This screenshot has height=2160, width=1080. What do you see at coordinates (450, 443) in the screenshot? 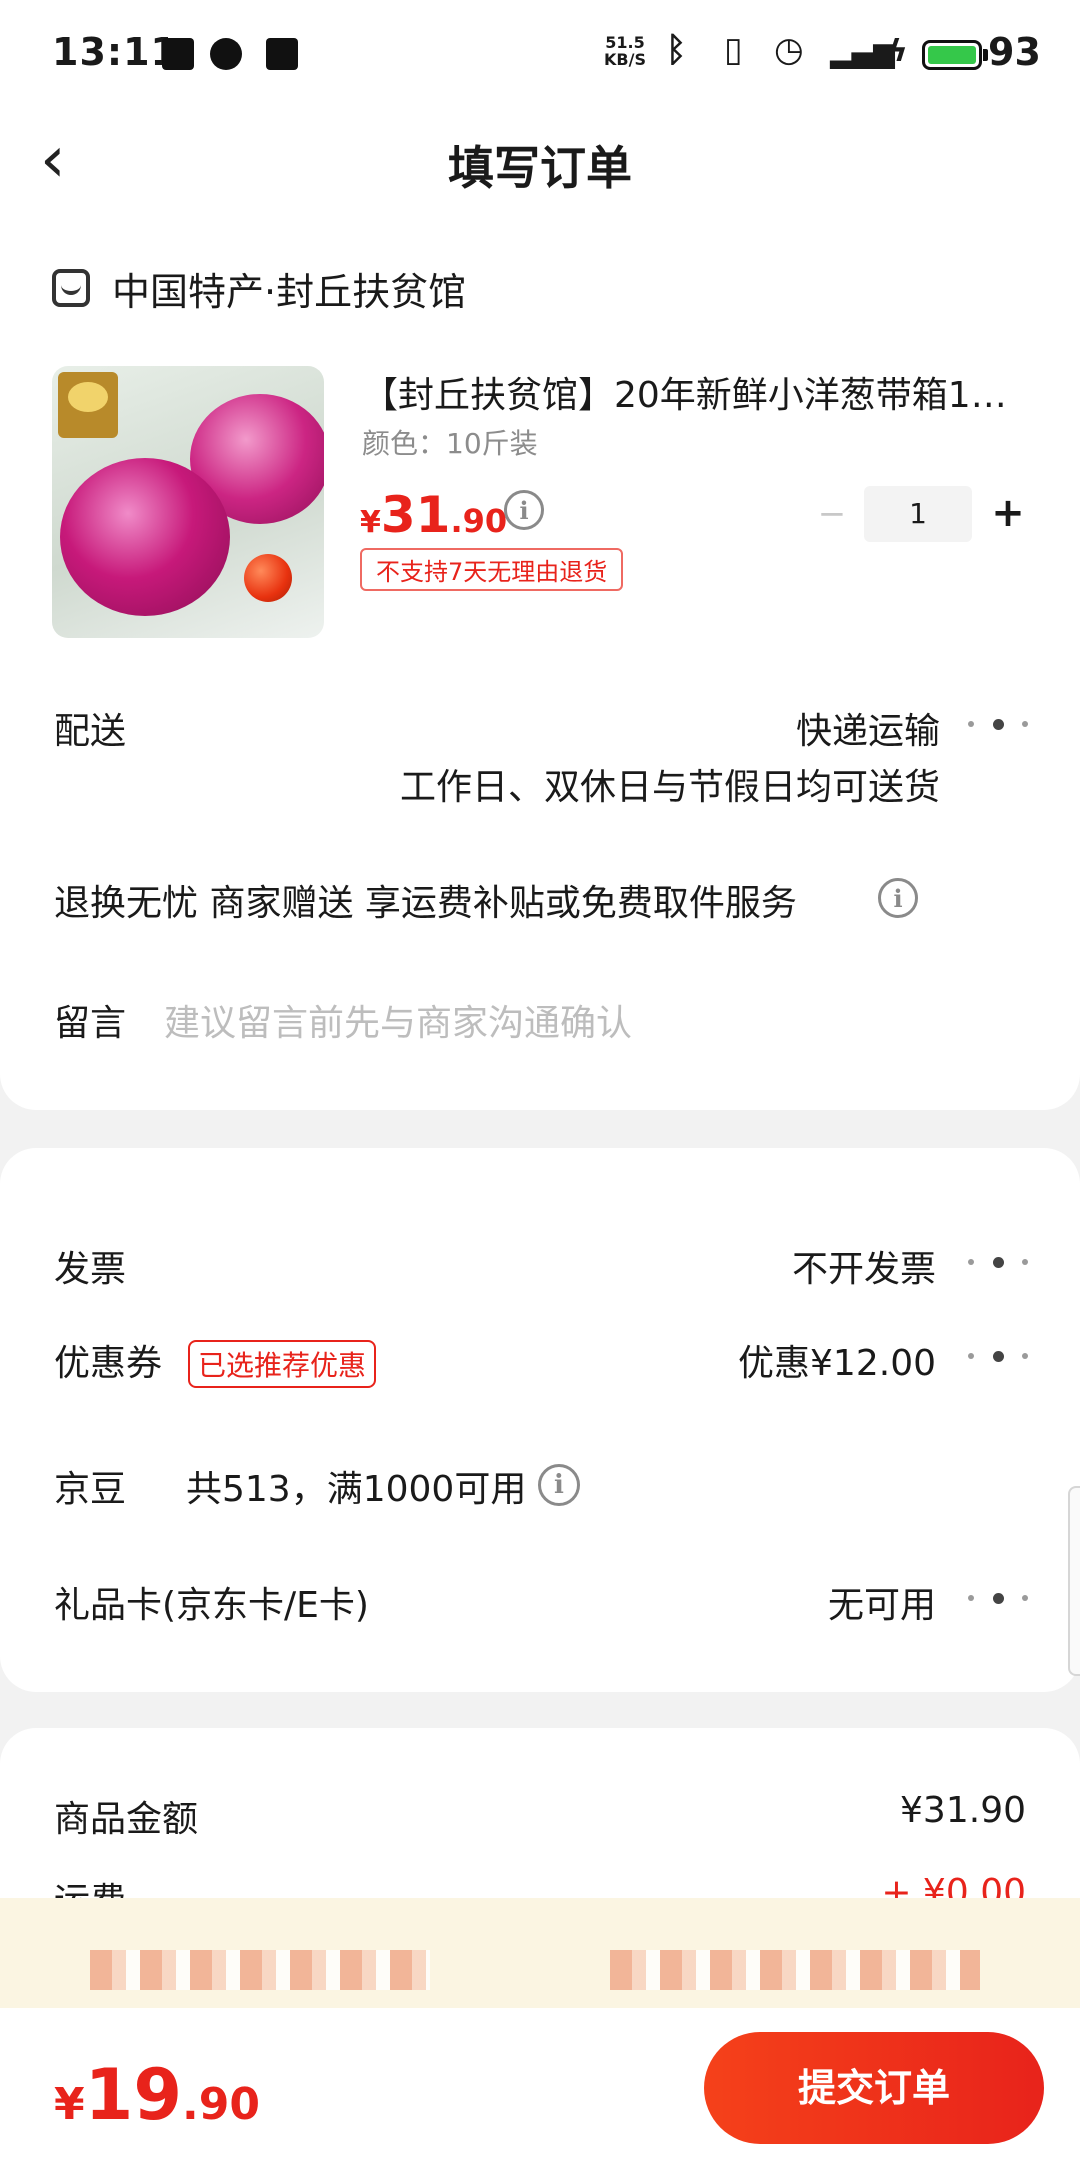
I see `product-spec: 颜色：10斤装` at bounding box center [450, 443].